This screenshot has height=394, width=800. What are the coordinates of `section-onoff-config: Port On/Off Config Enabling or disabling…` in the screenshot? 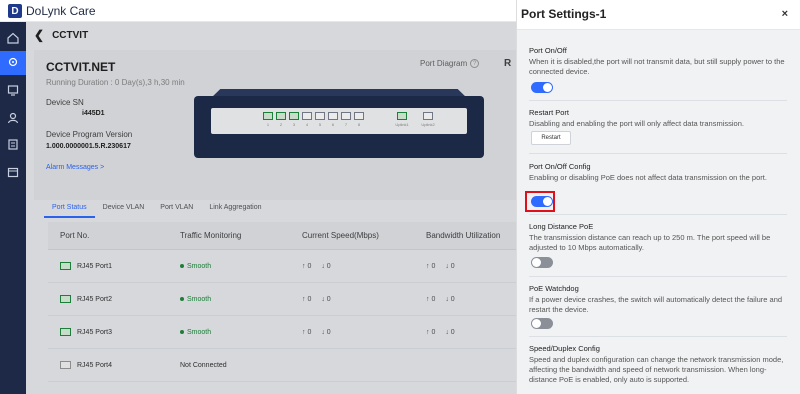 It's located at (658, 172).